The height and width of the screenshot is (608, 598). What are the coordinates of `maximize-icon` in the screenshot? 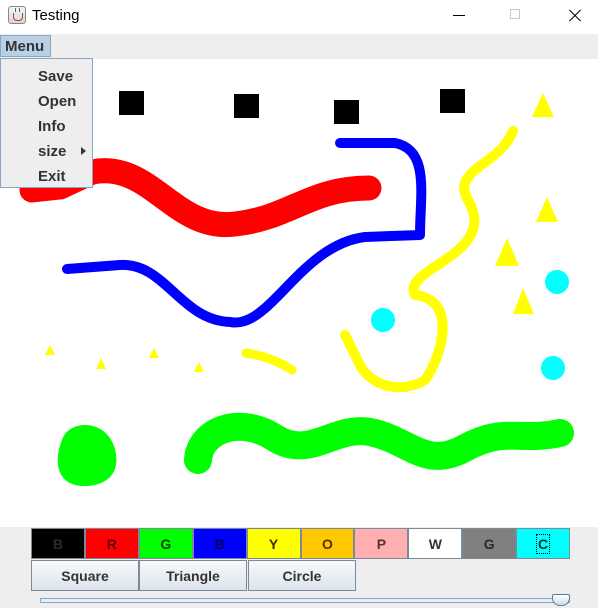 It's located at (516, 16).